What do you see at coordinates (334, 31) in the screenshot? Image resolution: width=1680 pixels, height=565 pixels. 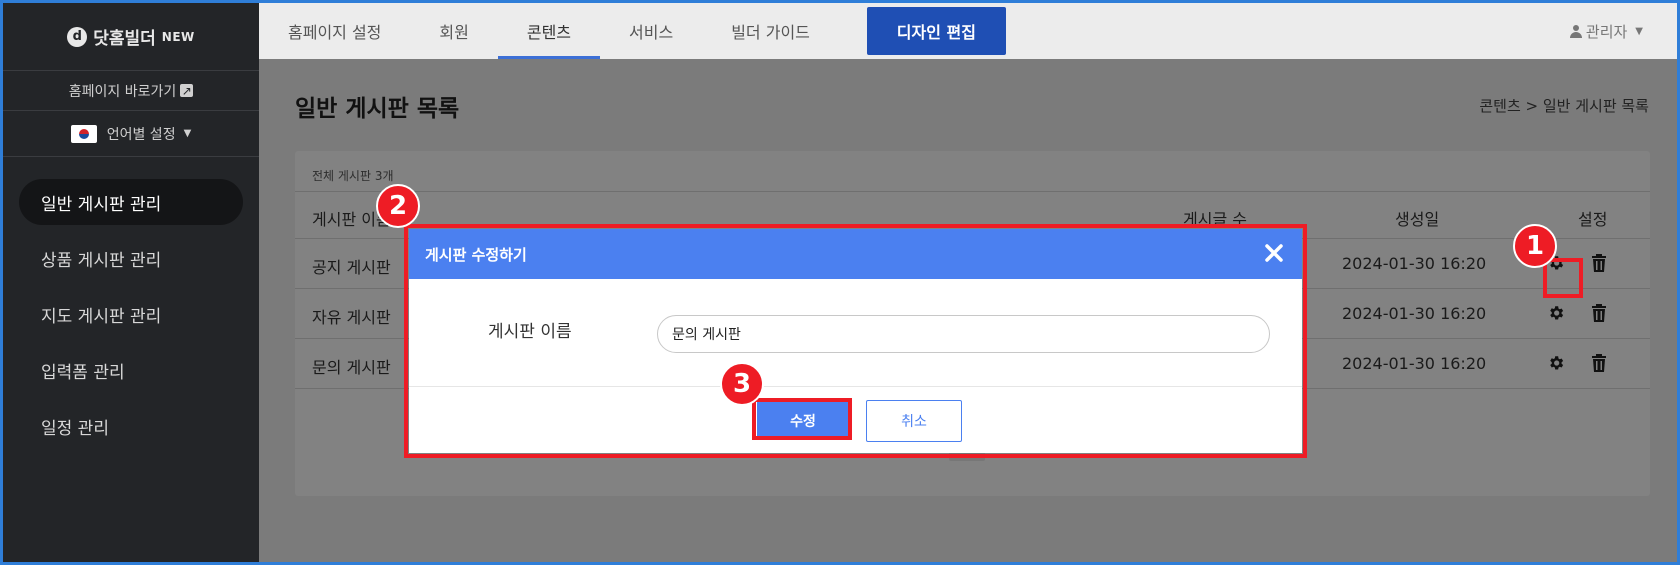 I see `tab-homepage-settings: 홈페이지 설정` at bounding box center [334, 31].